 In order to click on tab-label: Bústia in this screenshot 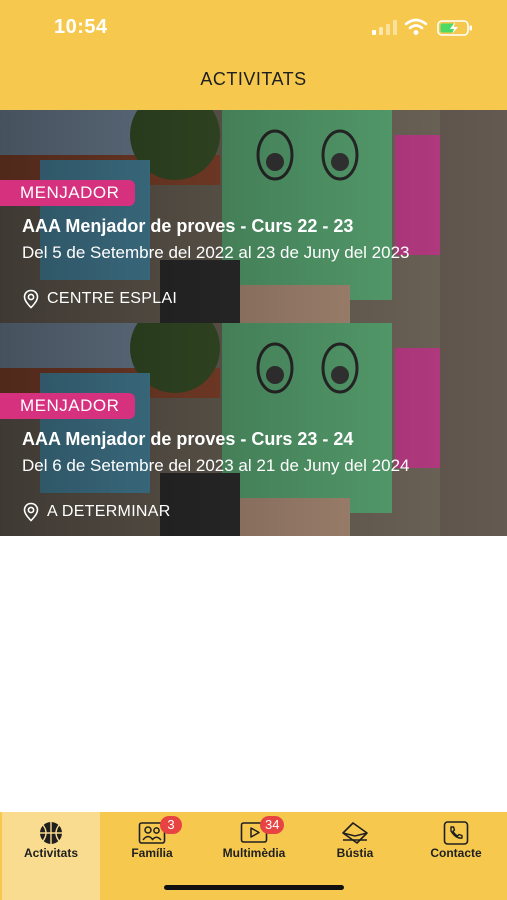, I will do `click(355, 853)`.